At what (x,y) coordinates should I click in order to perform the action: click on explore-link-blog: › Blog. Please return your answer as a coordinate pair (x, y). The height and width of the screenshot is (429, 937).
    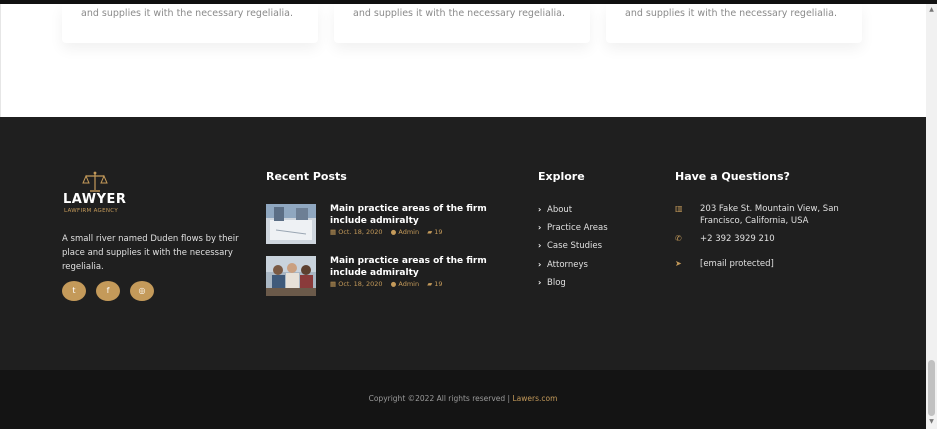
    Looking at the image, I should click on (552, 283).